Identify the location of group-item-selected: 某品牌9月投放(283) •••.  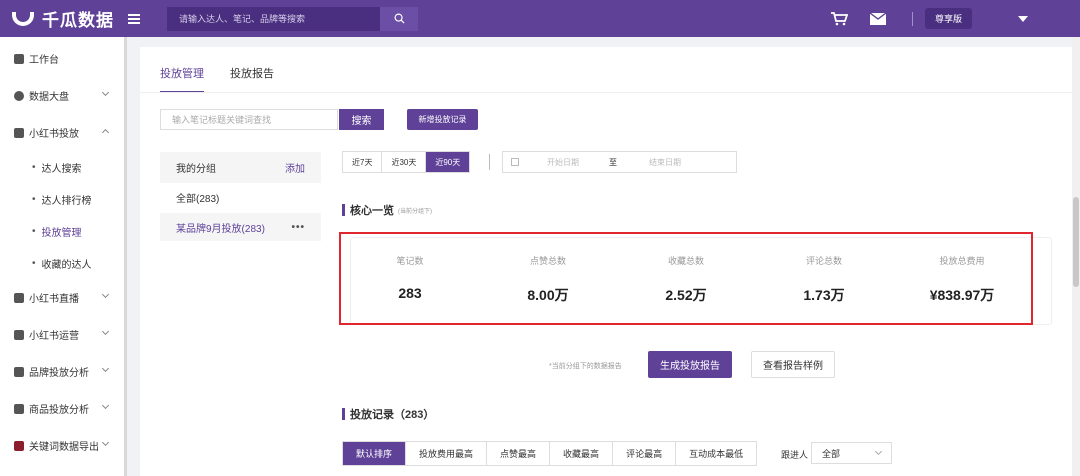
(240, 227).